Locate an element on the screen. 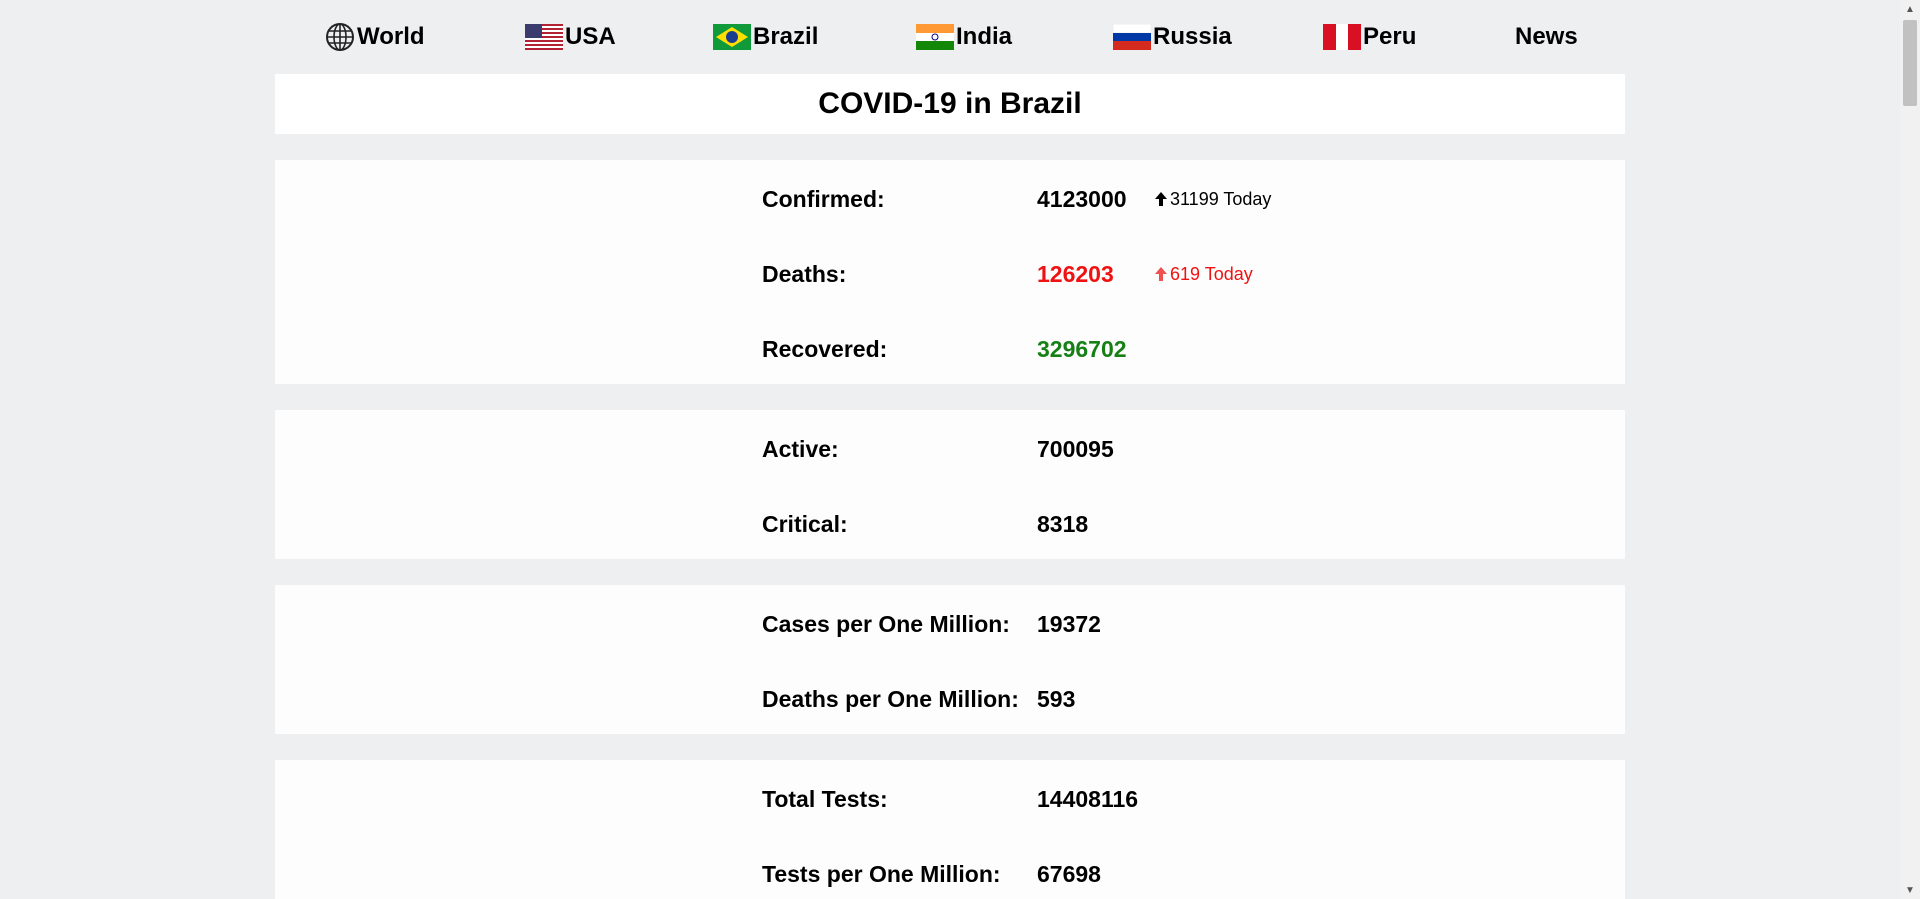 The image size is (1920, 899). tests-per-million-row: Tests per One Million: 67698 is located at coordinates (958, 874).